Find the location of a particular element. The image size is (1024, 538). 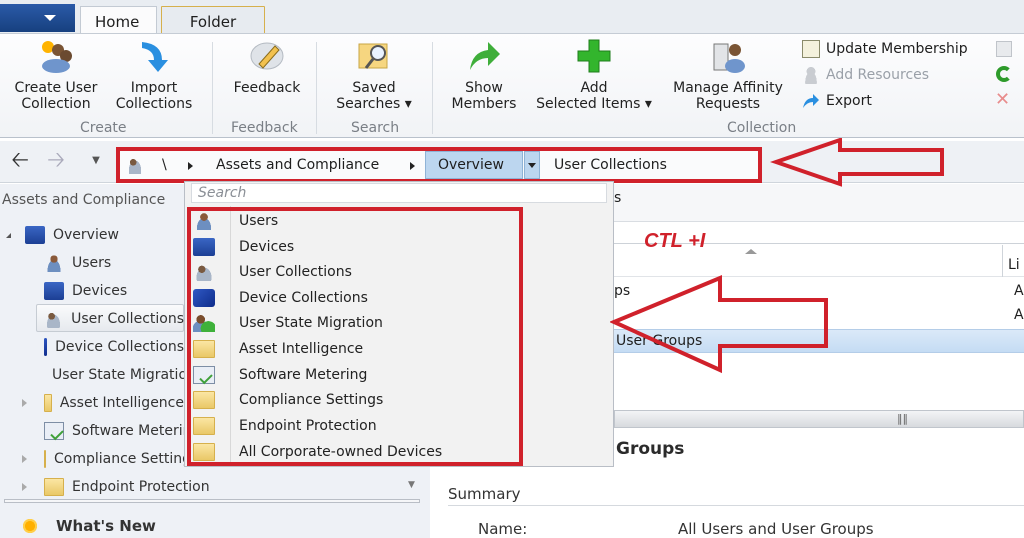

show-members-label-2: Members is located at coordinates (484, 104).